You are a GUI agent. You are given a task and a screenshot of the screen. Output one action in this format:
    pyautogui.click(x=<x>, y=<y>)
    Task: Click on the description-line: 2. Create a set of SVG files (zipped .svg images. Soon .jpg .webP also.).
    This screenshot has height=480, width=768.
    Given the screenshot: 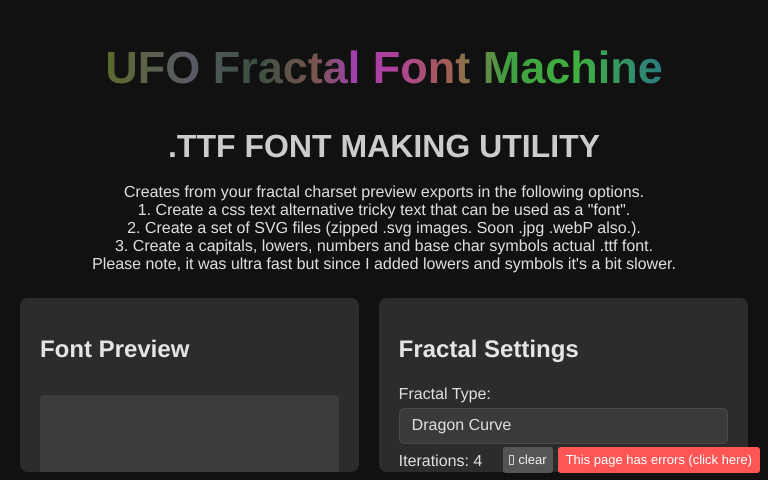 What is the action you would take?
    pyautogui.click(x=384, y=228)
    